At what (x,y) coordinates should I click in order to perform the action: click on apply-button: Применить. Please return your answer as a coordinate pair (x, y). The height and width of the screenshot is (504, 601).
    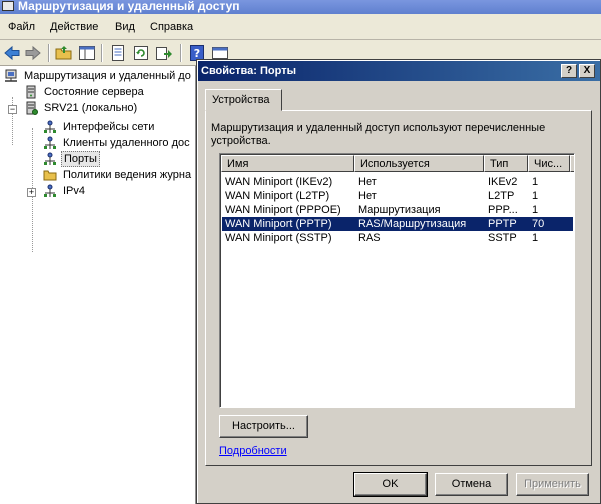
    Looking at the image, I should click on (552, 484).